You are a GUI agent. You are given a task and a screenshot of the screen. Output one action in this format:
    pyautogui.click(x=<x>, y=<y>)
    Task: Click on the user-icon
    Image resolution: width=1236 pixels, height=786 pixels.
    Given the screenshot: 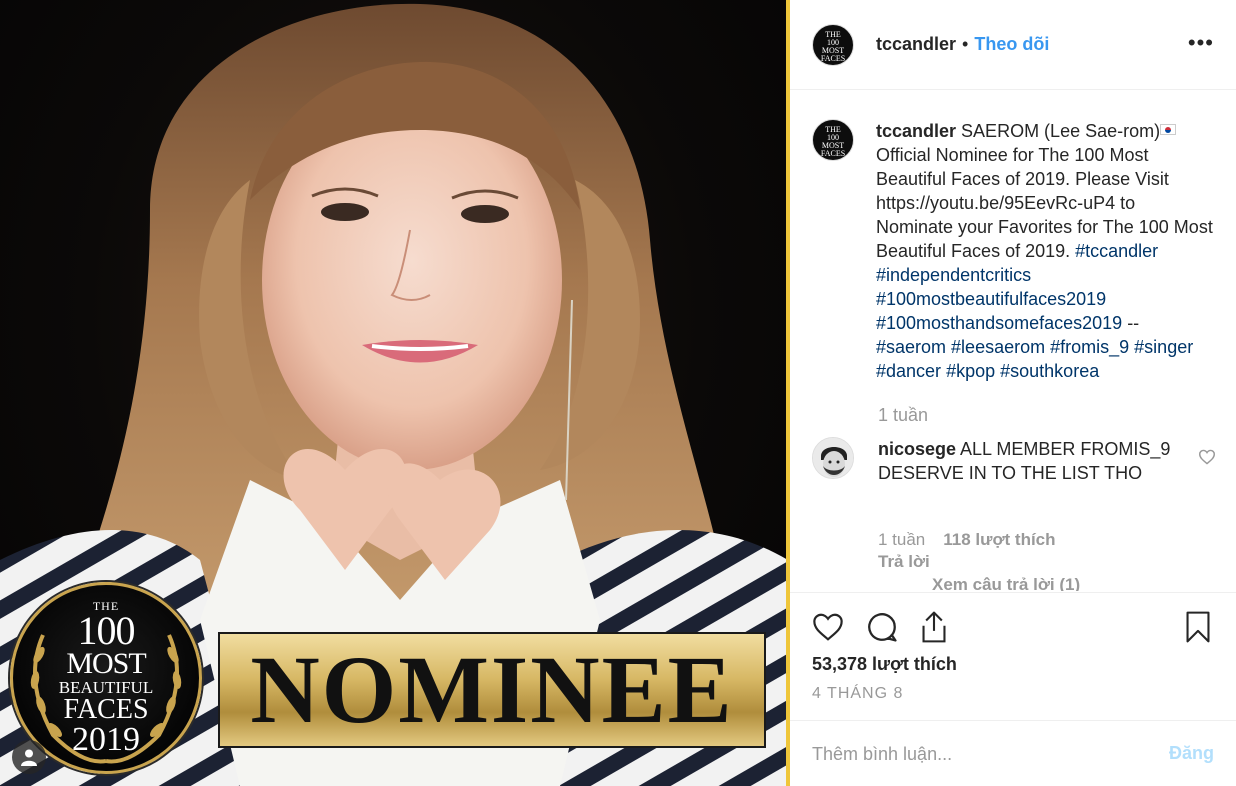 What is the action you would take?
    pyautogui.click(x=29, y=757)
    